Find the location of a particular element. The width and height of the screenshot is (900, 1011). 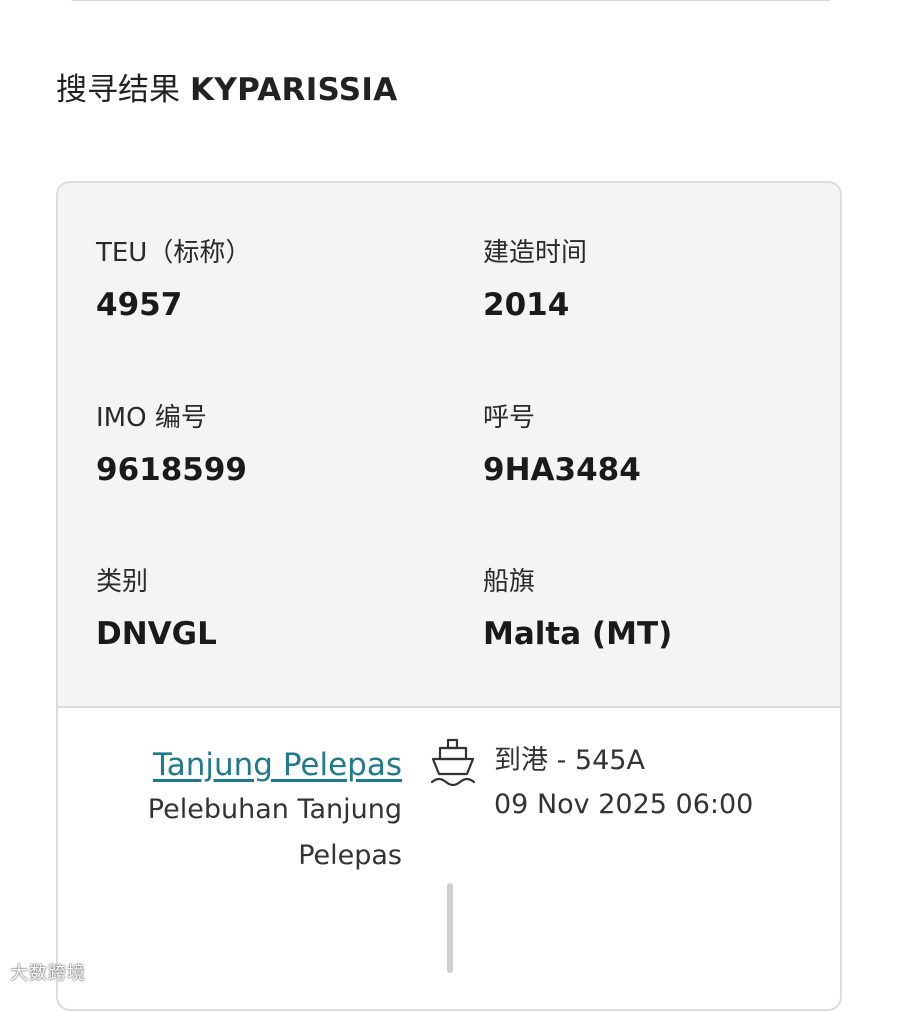

vessel-name: KYPARISSIA is located at coordinates (294, 90).